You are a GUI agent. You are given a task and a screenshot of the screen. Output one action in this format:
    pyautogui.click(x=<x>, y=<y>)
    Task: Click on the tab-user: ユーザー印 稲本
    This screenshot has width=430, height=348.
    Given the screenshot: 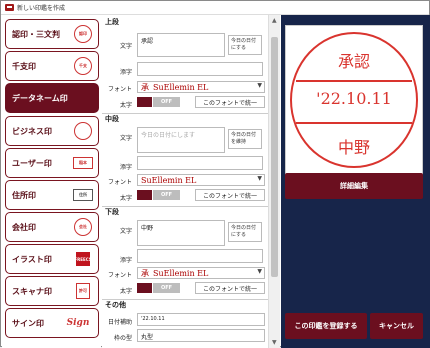 What is the action you would take?
    pyautogui.click(x=52, y=163)
    